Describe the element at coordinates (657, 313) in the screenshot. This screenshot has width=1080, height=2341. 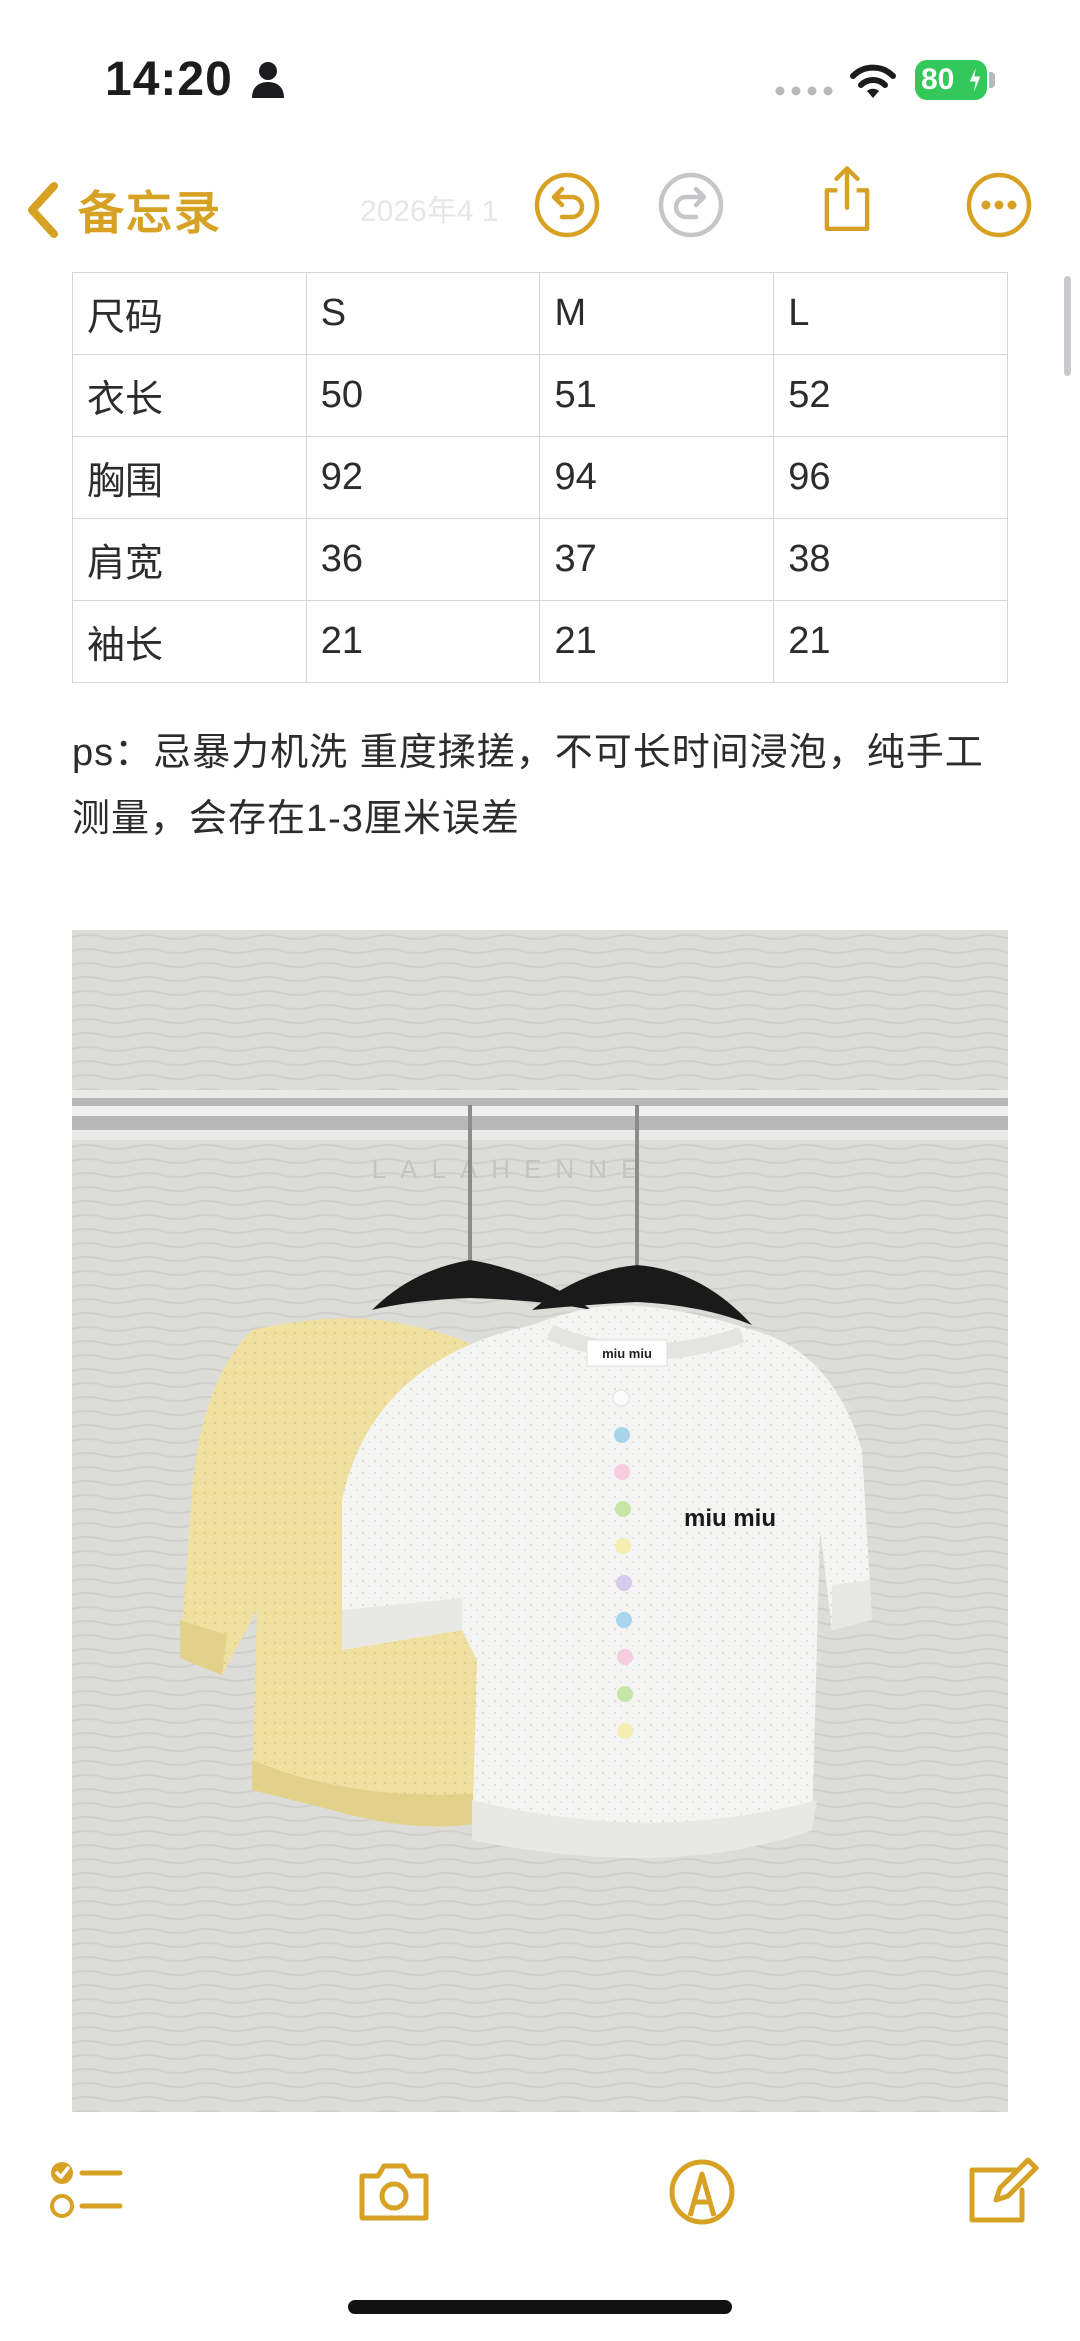
I see `table-cell: M` at that location.